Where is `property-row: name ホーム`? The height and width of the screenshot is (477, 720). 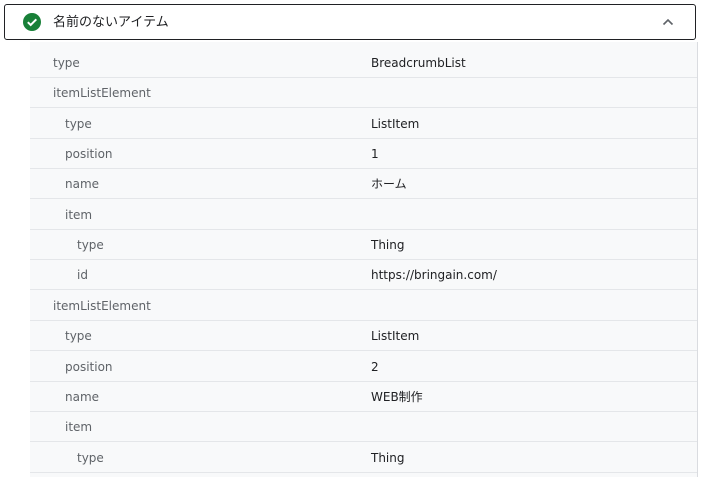 property-row: name ホーム is located at coordinates (363, 184).